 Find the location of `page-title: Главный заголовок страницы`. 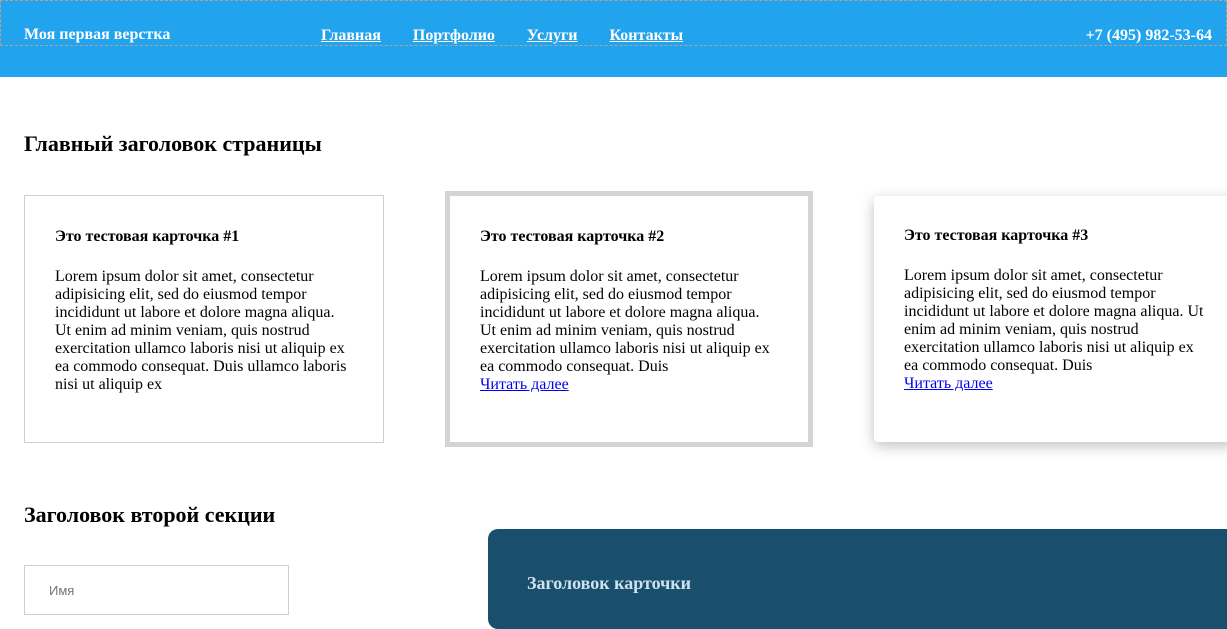

page-title: Главный заголовок страницы is located at coordinates (173, 143).